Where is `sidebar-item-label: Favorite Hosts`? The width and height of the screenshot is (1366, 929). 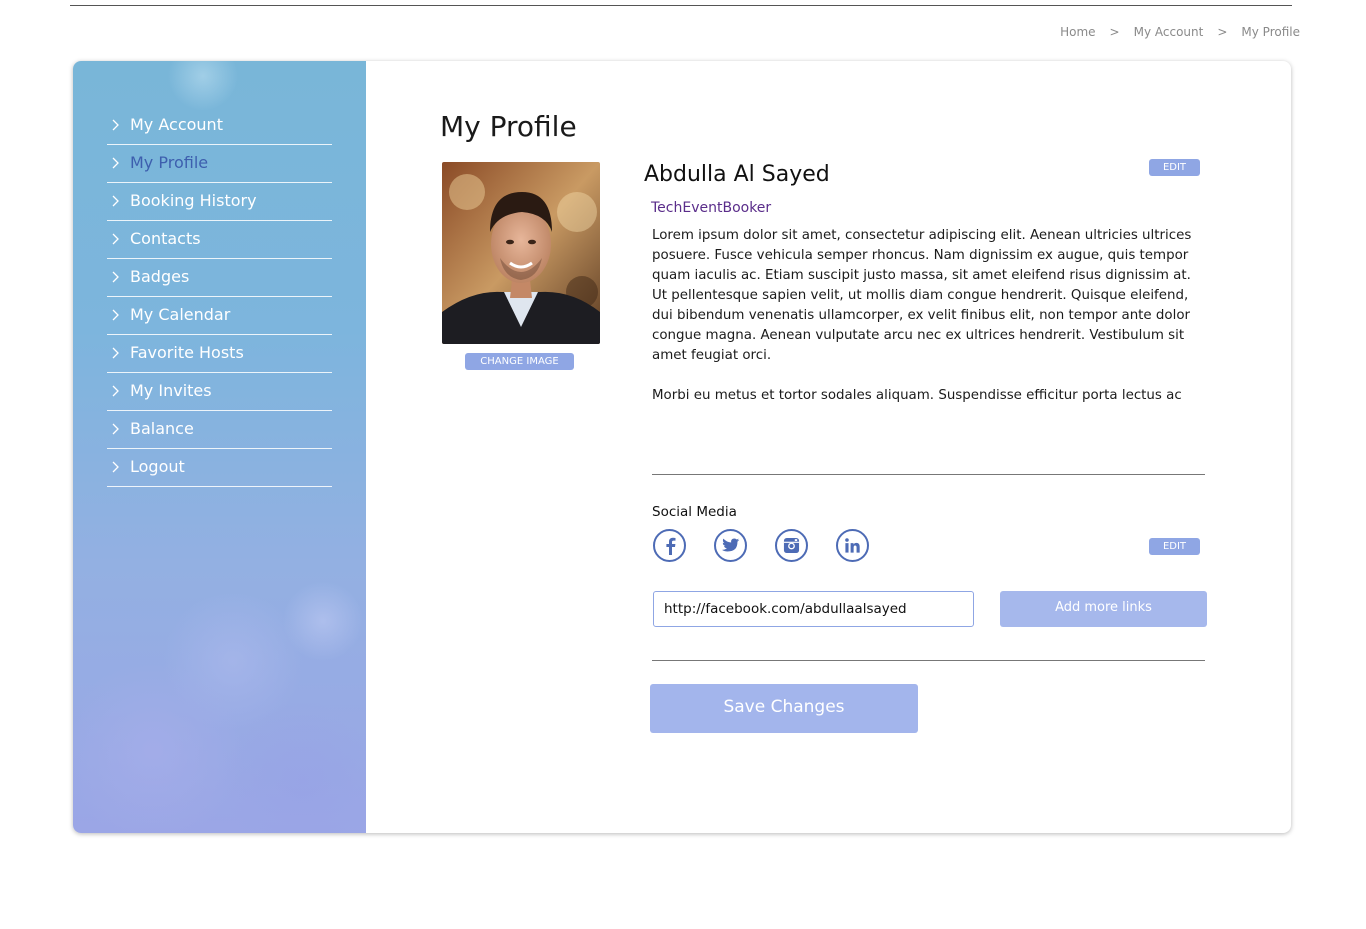 sidebar-item-label: Favorite Hosts is located at coordinates (187, 352).